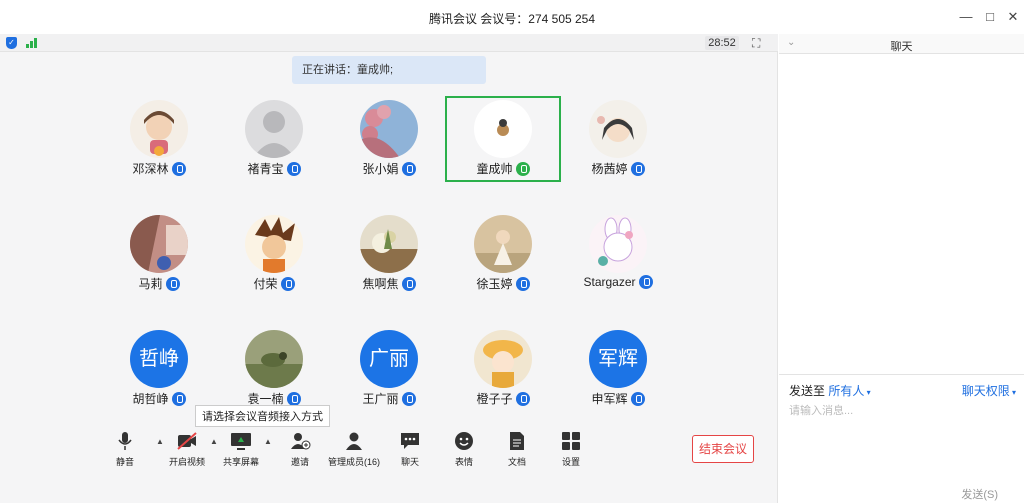 The width and height of the screenshot is (1024, 503). Describe the element at coordinates (268, 441) in the screenshot. I see `share-options-caret: ▲` at that location.